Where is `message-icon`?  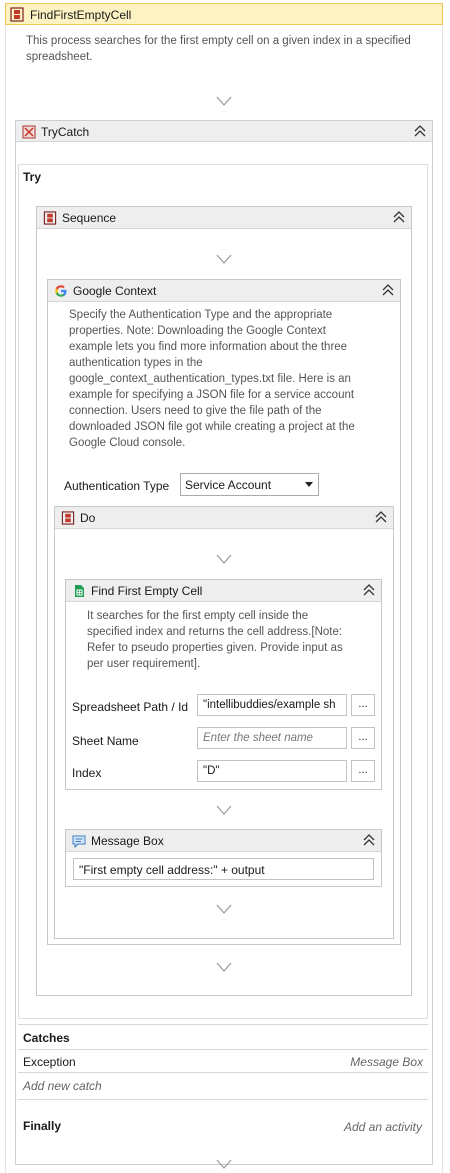 message-icon is located at coordinates (79, 841).